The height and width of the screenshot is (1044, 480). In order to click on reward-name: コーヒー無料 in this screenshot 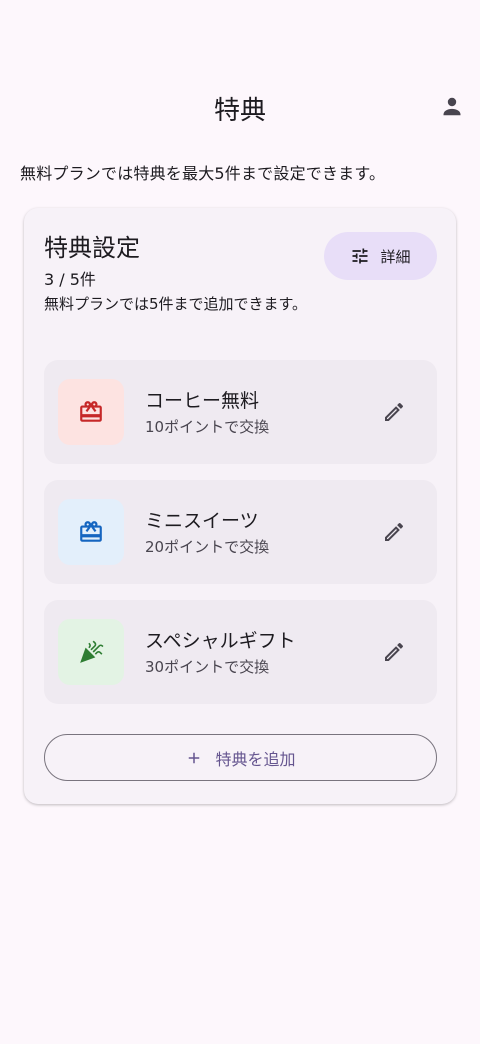, I will do `click(202, 401)`.